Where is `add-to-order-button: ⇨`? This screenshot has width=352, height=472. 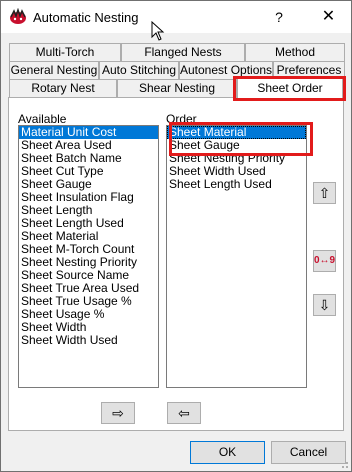 add-to-order-button: ⇨ is located at coordinates (118, 413).